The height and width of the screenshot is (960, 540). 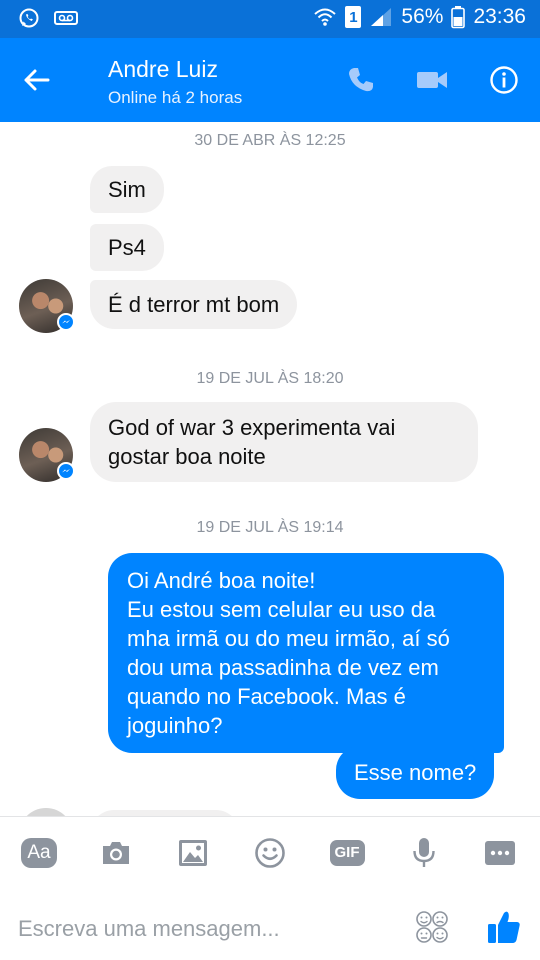 I want to click on contact-name: Andre Luiz, so click(x=163, y=69).